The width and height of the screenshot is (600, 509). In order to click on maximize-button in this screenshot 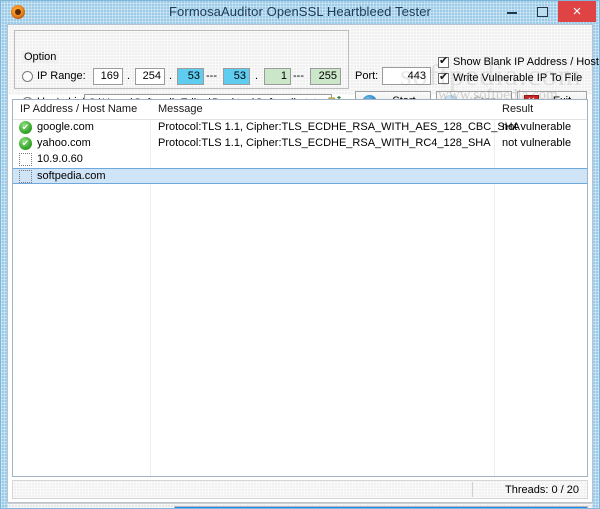, I will do `click(542, 11)`.